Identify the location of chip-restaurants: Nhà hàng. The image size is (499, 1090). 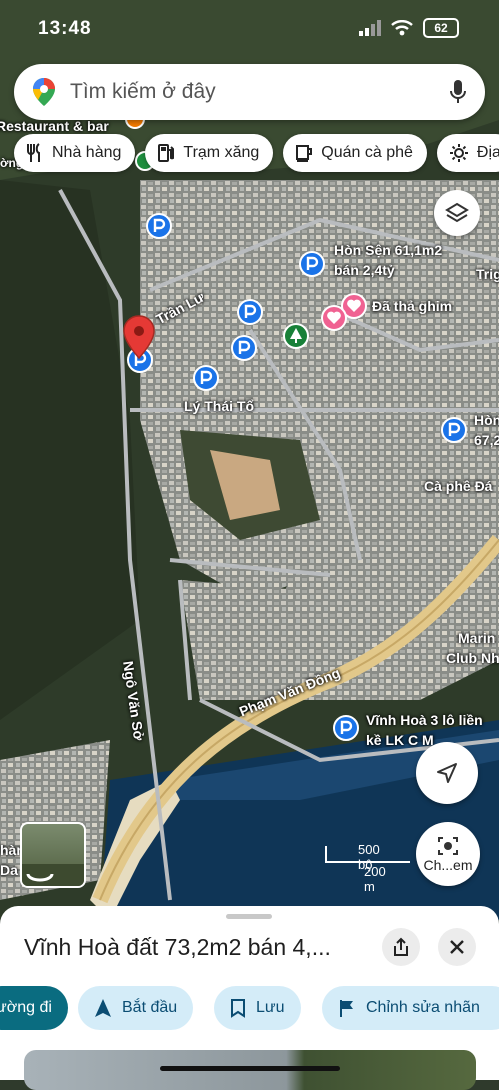
(75, 153).